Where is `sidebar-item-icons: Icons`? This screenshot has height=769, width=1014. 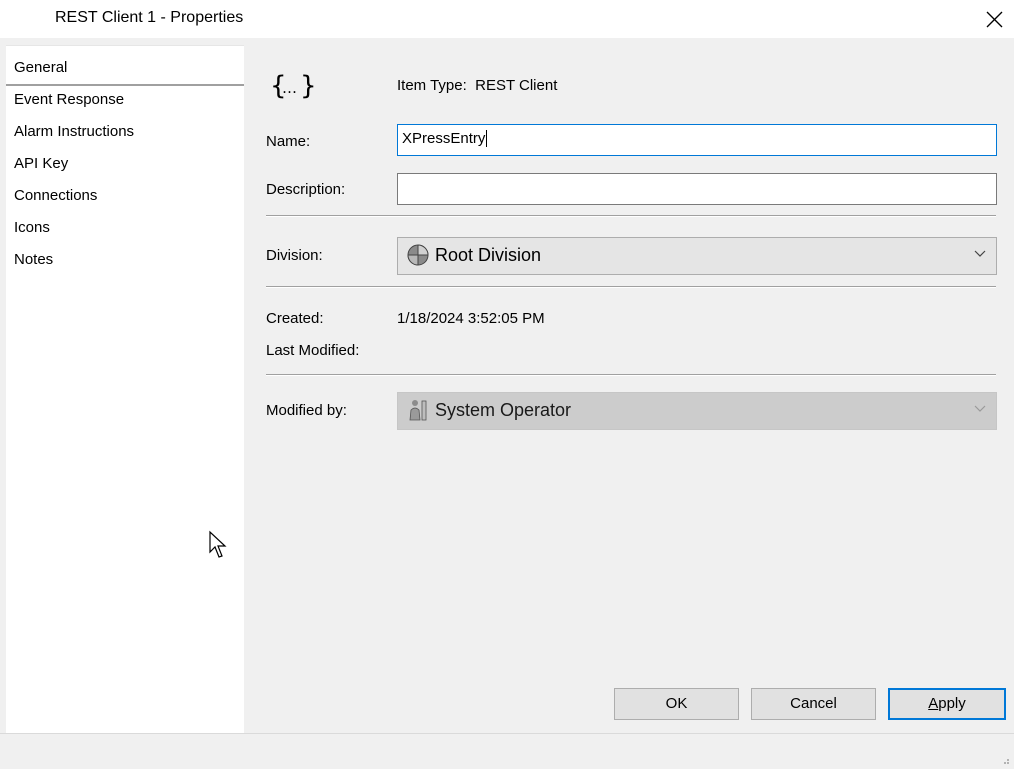
sidebar-item-icons: Icons is located at coordinates (32, 227).